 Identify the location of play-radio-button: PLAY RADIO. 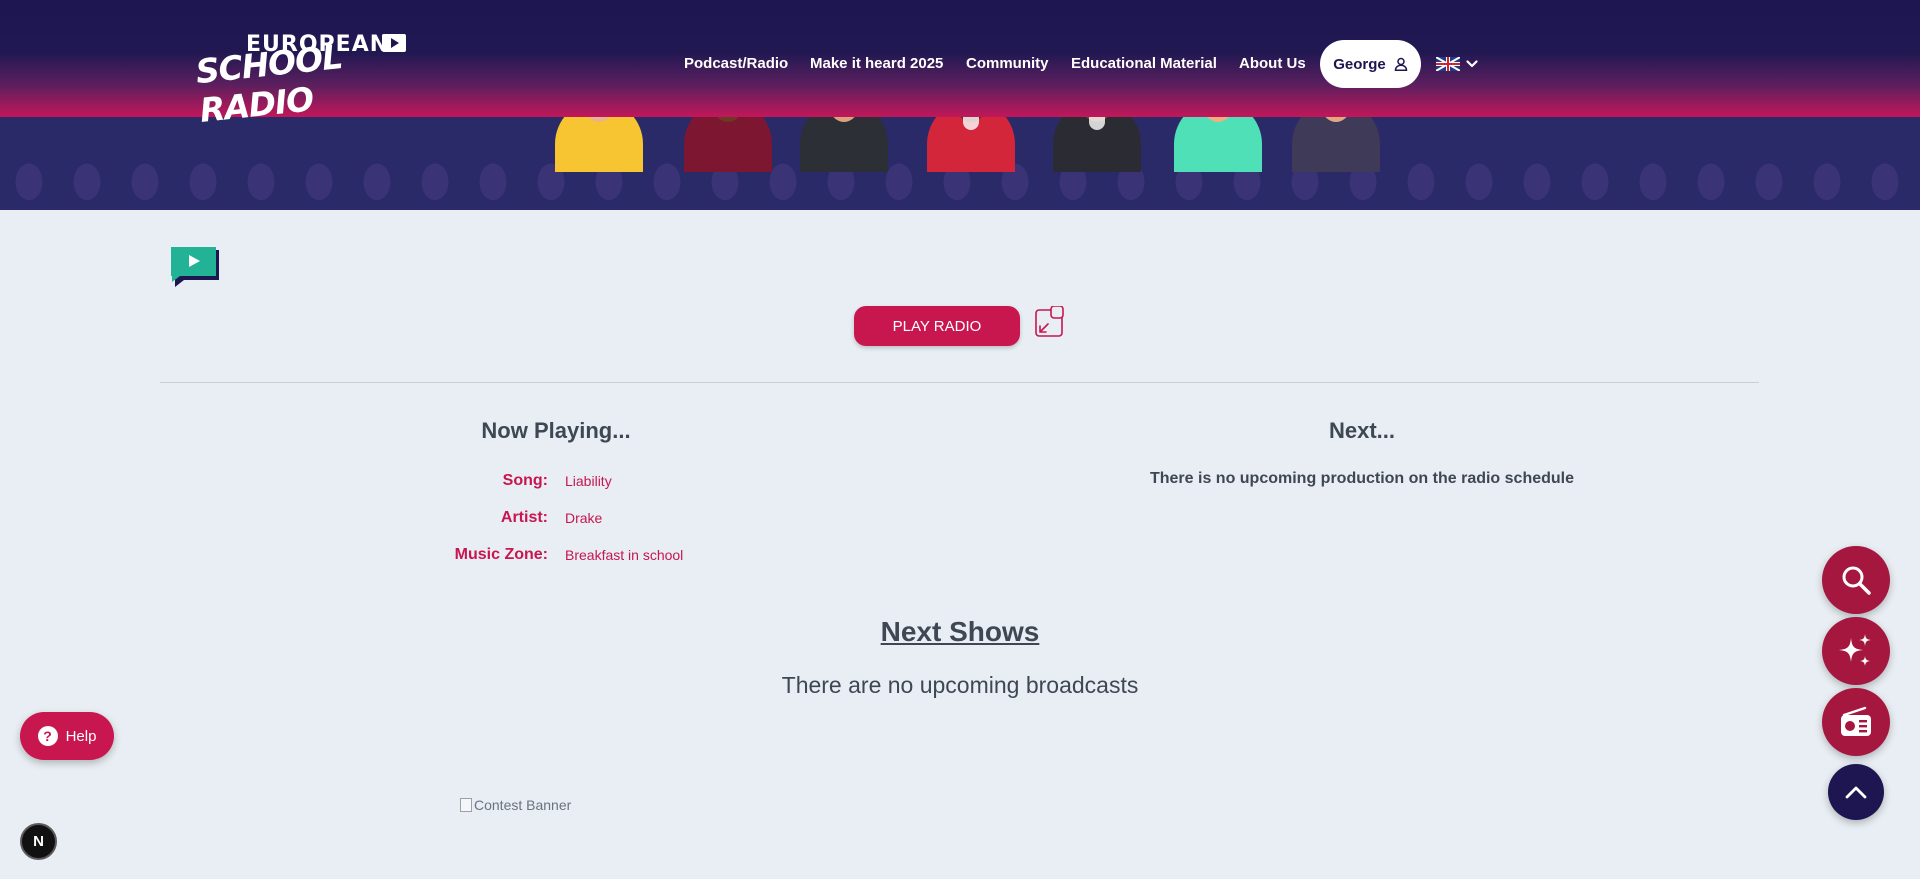
(937, 326).